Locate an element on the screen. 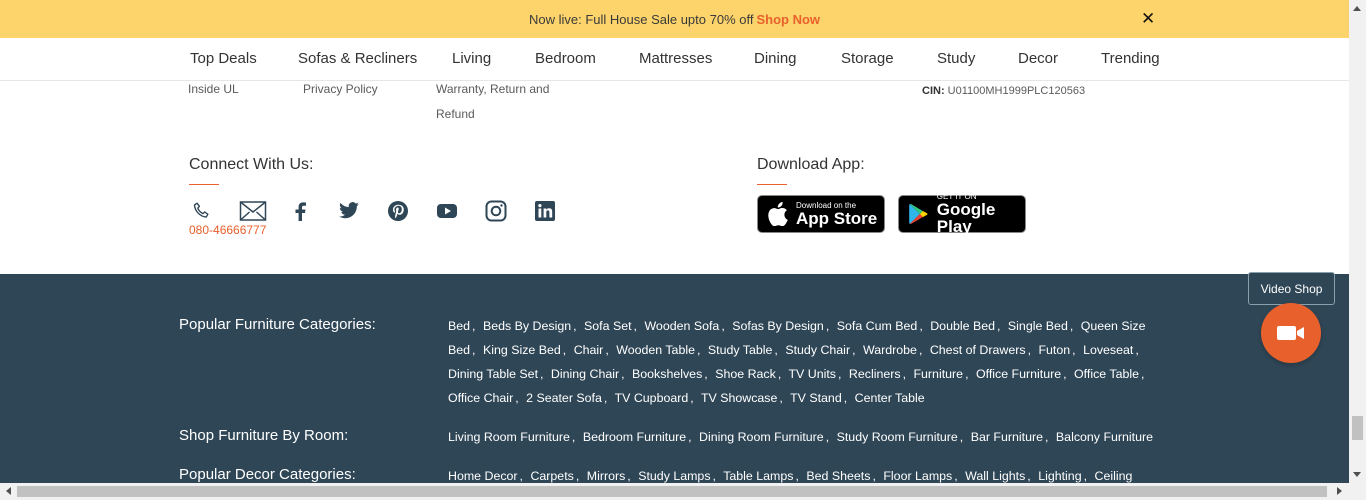 The height and width of the screenshot is (500, 1366). category-link: Office Furniture is located at coordinates (1018, 374).